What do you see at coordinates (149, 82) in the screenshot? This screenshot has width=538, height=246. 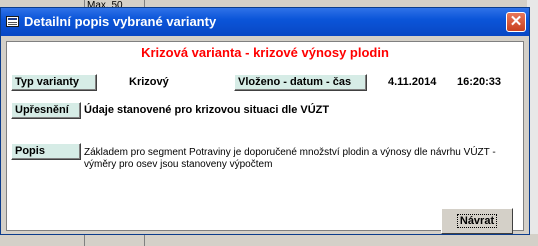 I see `variant-type-value: Krizový` at bounding box center [149, 82].